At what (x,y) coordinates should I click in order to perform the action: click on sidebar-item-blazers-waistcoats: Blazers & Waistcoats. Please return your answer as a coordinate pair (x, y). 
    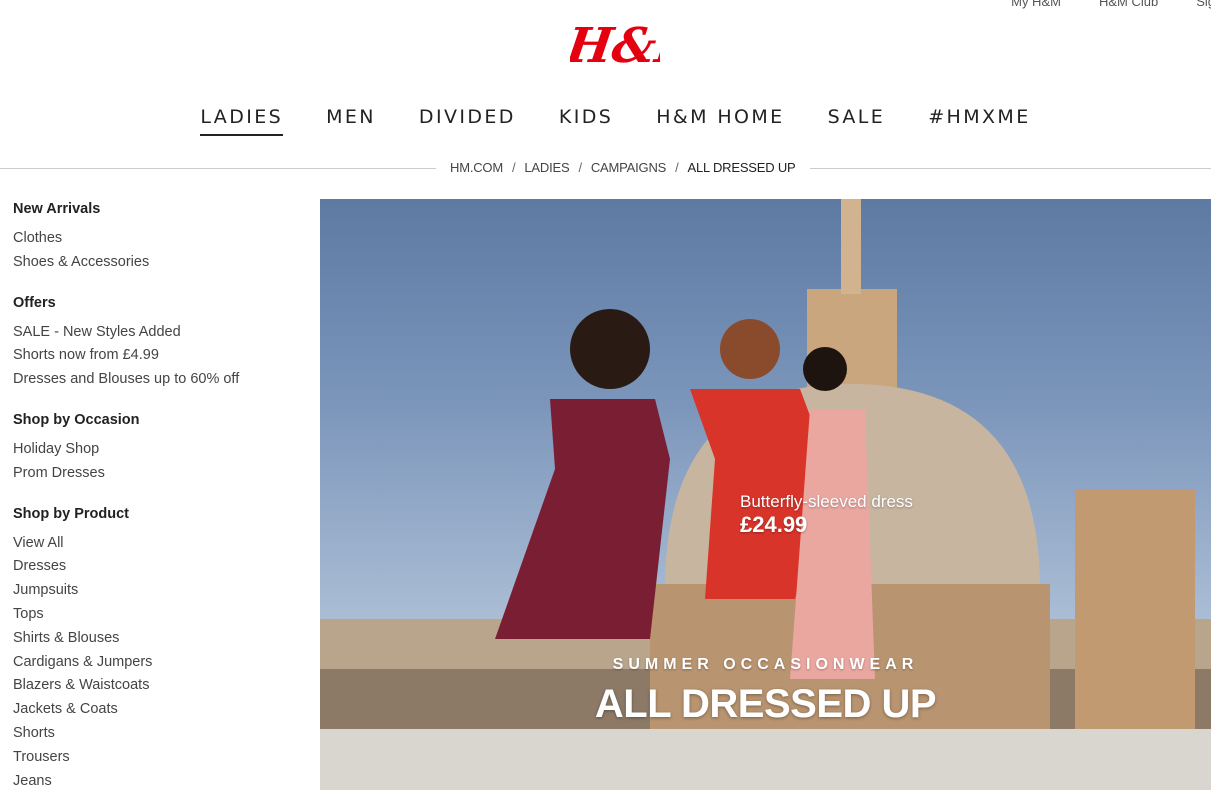
    Looking at the image, I should click on (153, 686).